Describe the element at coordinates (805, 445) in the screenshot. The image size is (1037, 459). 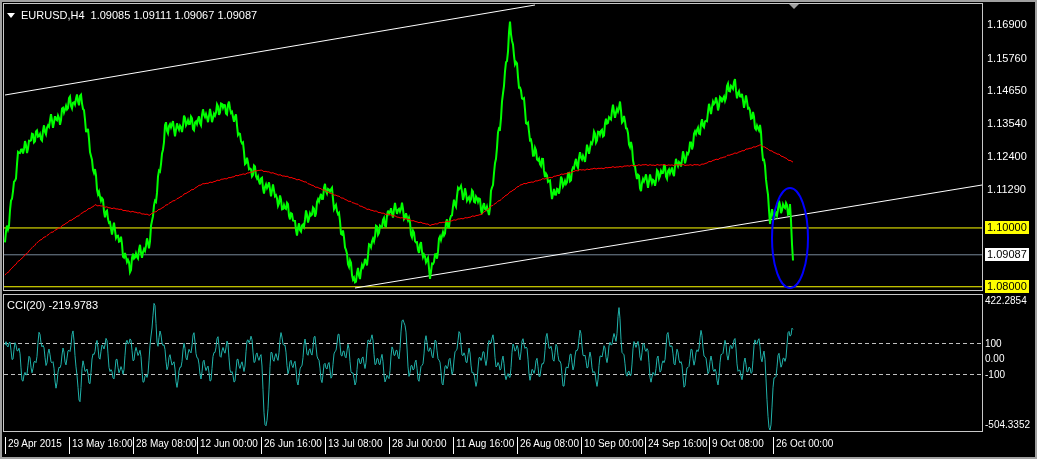
I see `time-axis-label: 26 Oct 00:00` at that location.